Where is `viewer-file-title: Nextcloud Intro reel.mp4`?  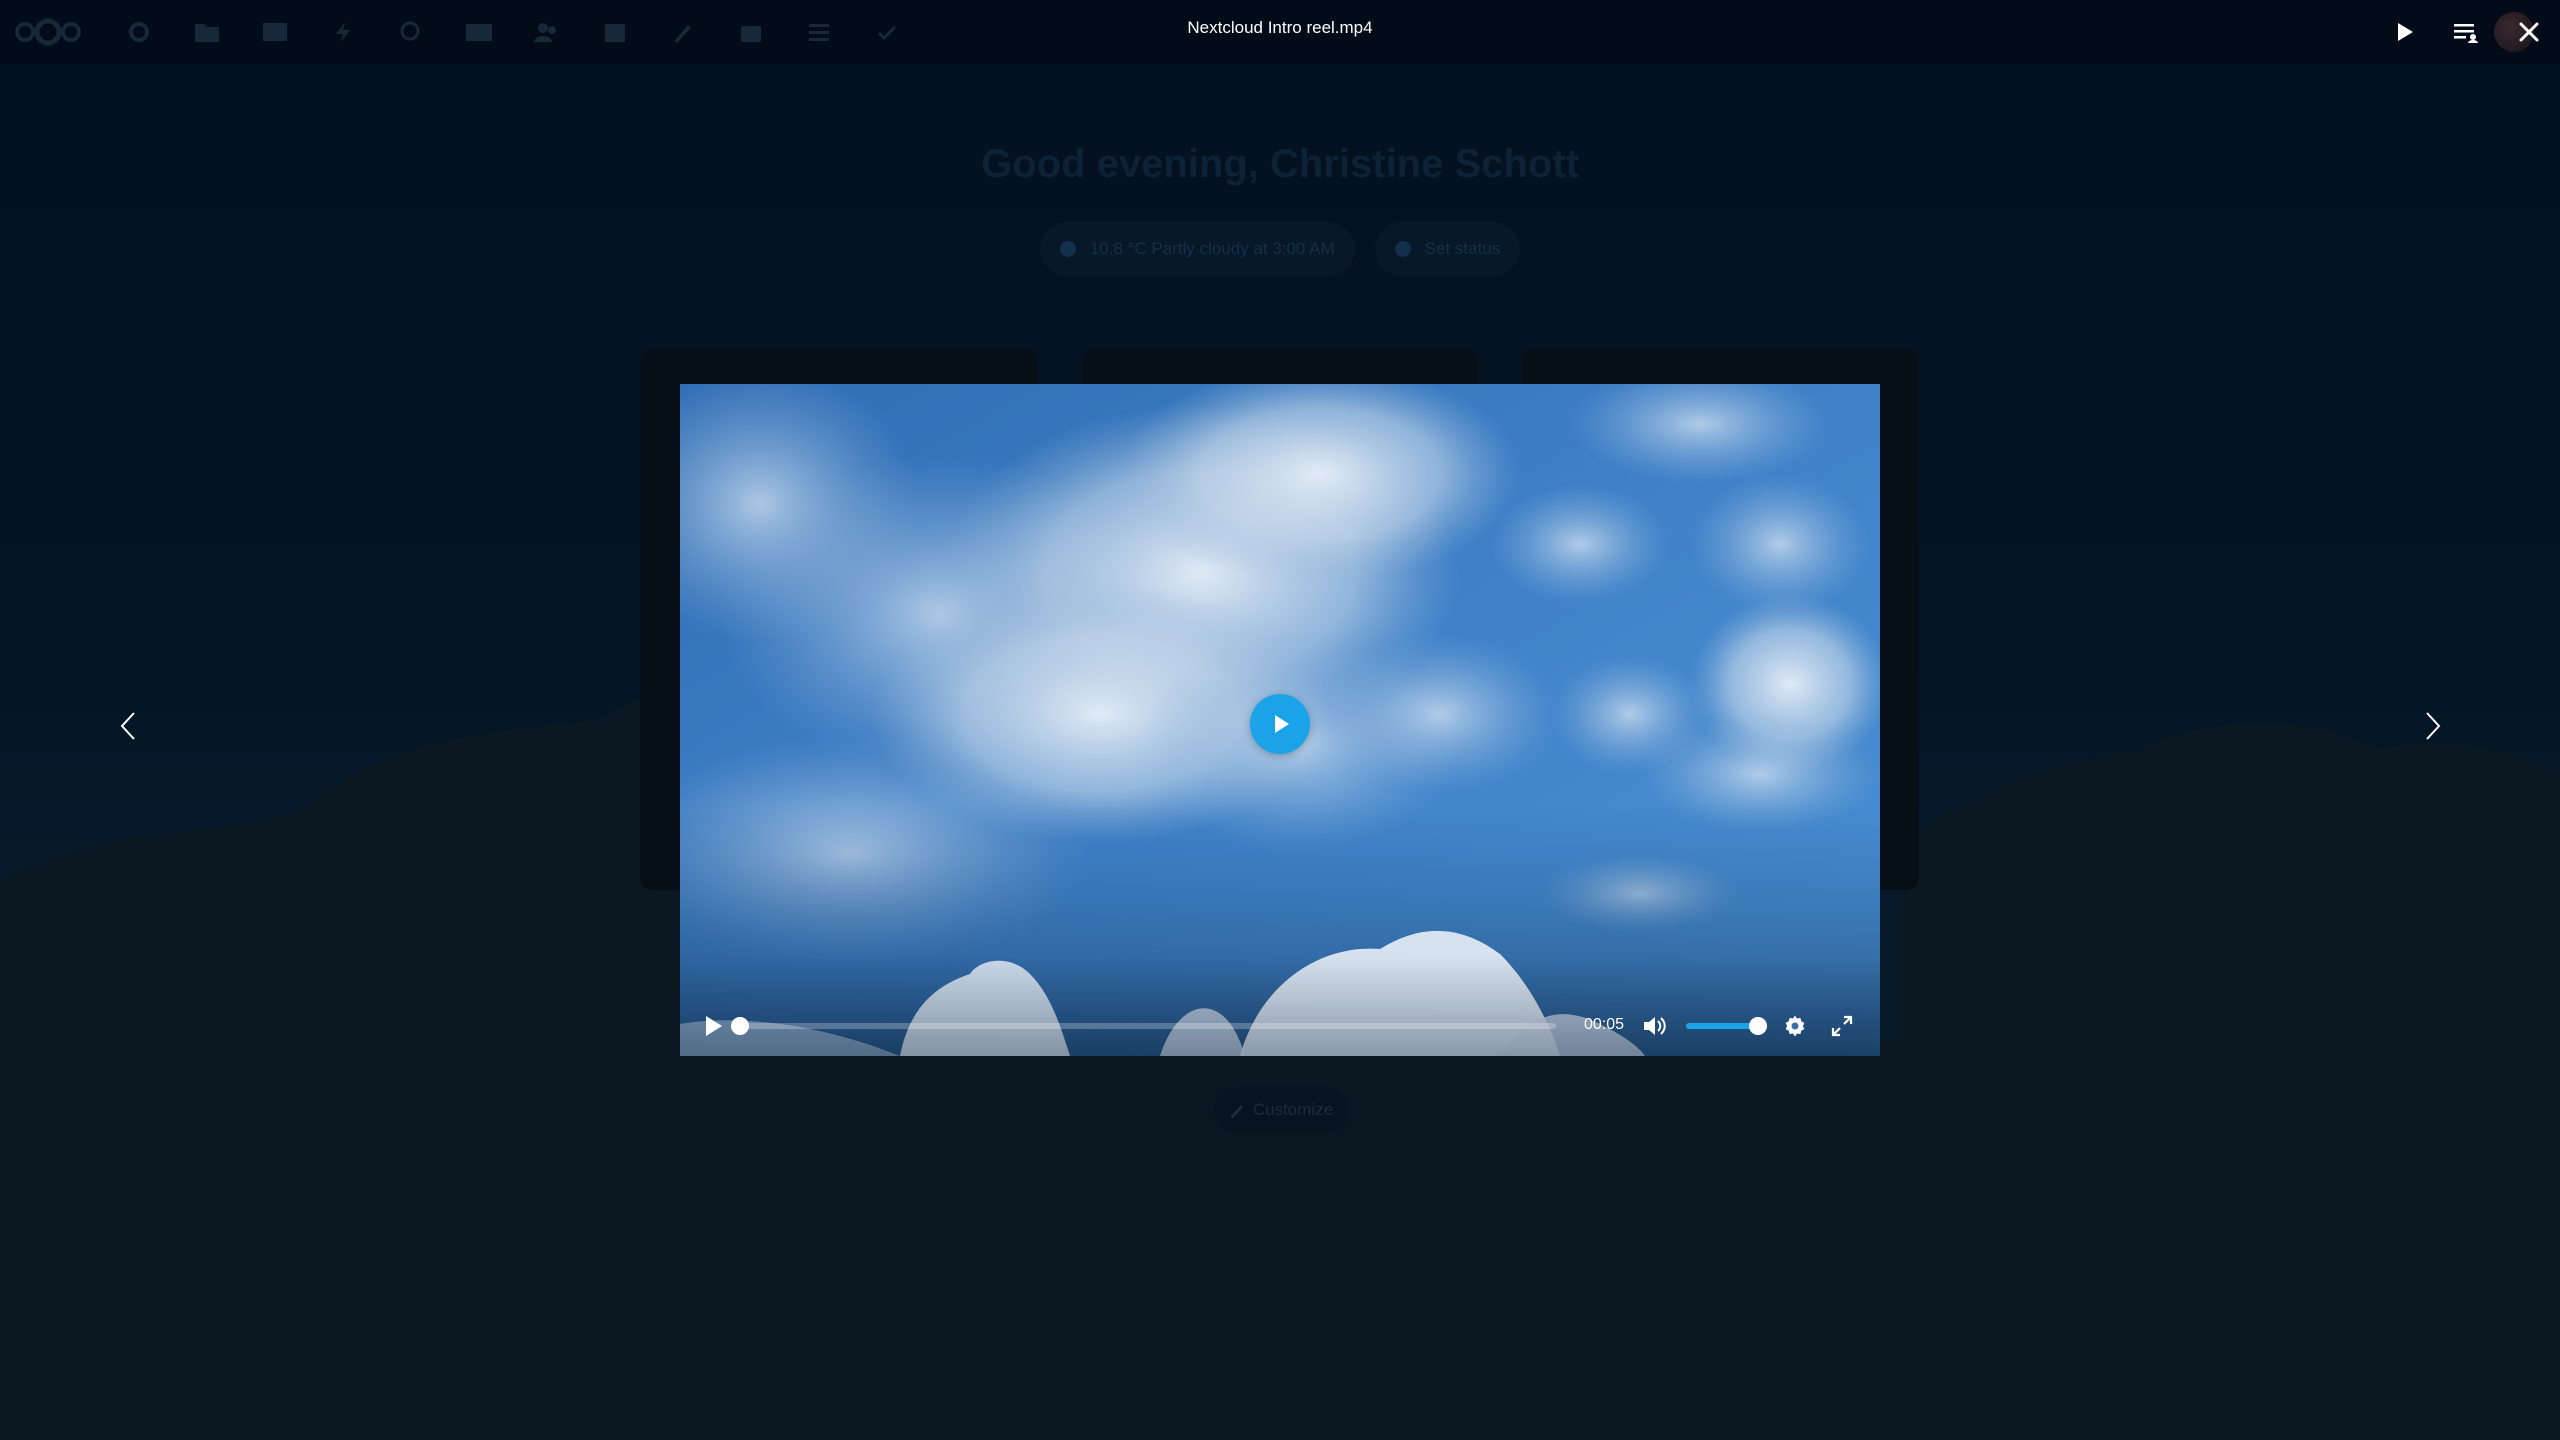
viewer-file-title: Nextcloud Intro reel.mp4 is located at coordinates (1280, 27).